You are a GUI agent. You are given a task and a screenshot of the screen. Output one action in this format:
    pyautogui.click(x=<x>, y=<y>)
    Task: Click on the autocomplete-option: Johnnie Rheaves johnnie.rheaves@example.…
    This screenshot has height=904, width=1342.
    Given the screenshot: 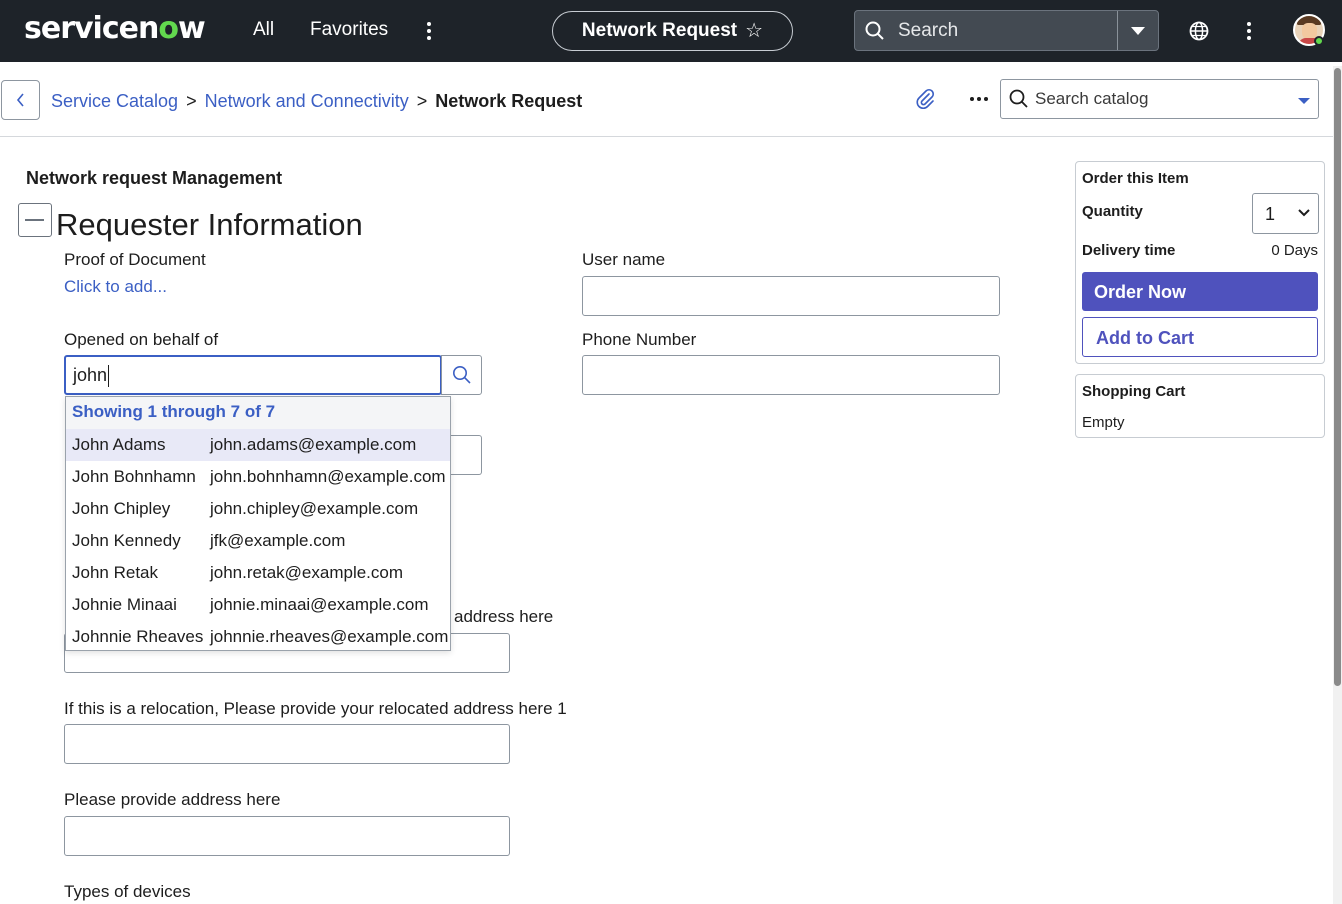 What is the action you would take?
    pyautogui.click(x=258, y=637)
    